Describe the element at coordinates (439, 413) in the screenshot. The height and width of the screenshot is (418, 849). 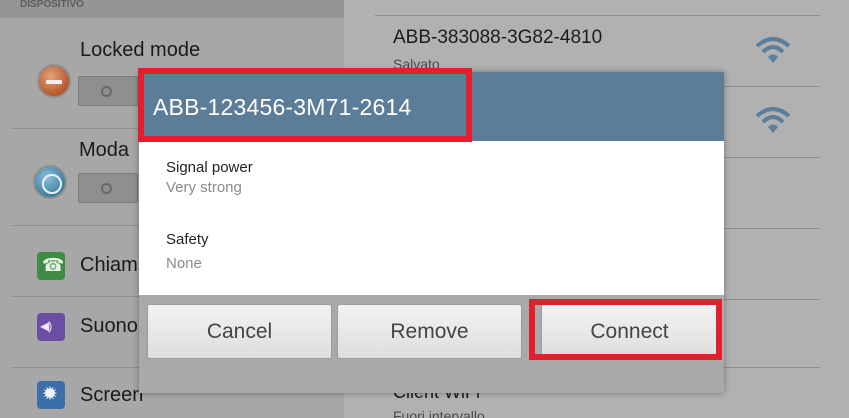
I see `wifi-network-status: Fuori intervallo` at that location.